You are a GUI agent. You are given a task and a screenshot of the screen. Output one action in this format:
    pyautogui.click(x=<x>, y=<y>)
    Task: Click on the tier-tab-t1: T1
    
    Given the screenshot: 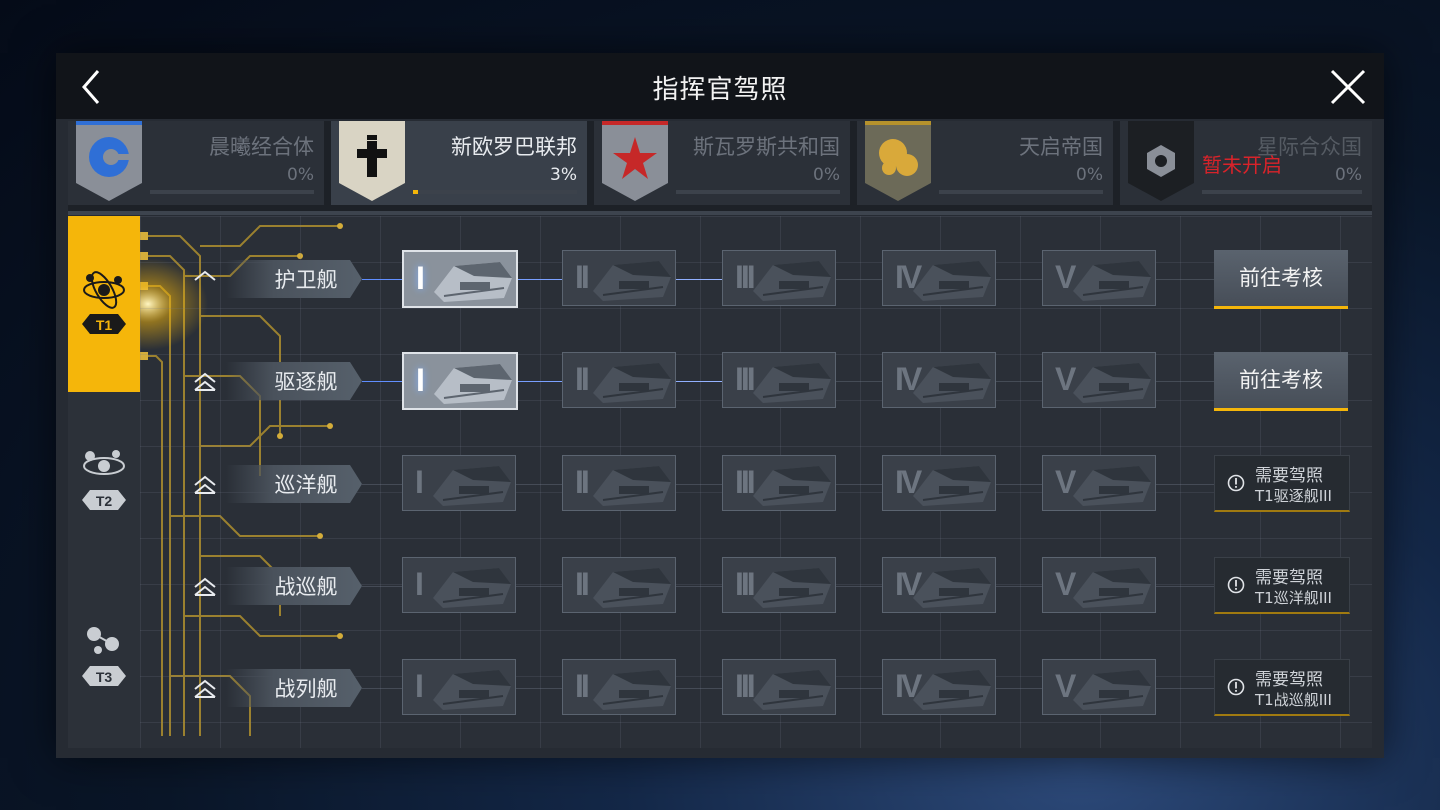 What is the action you would take?
    pyautogui.click(x=104, y=304)
    